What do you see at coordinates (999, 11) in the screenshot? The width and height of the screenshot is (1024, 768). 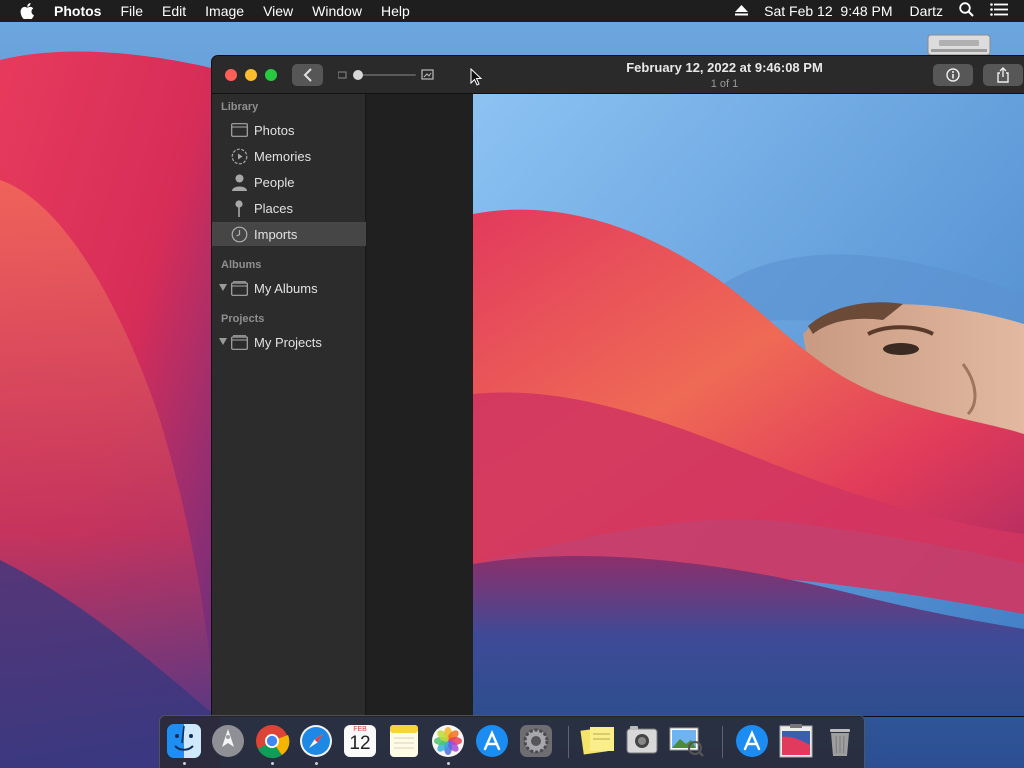 I see `notification-center-icon` at bounding box center [999, 11].